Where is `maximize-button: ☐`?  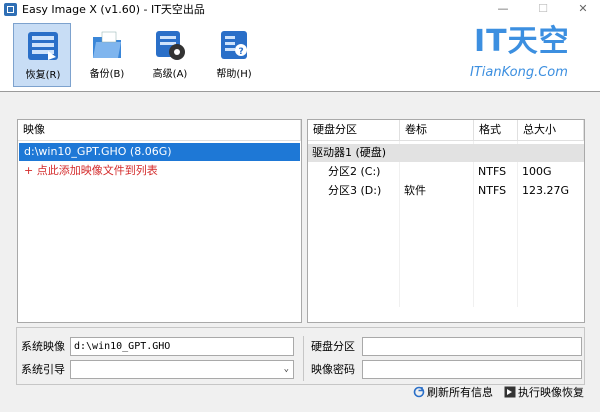
maximize-button: ☐ is located at coordinates (543, 9).